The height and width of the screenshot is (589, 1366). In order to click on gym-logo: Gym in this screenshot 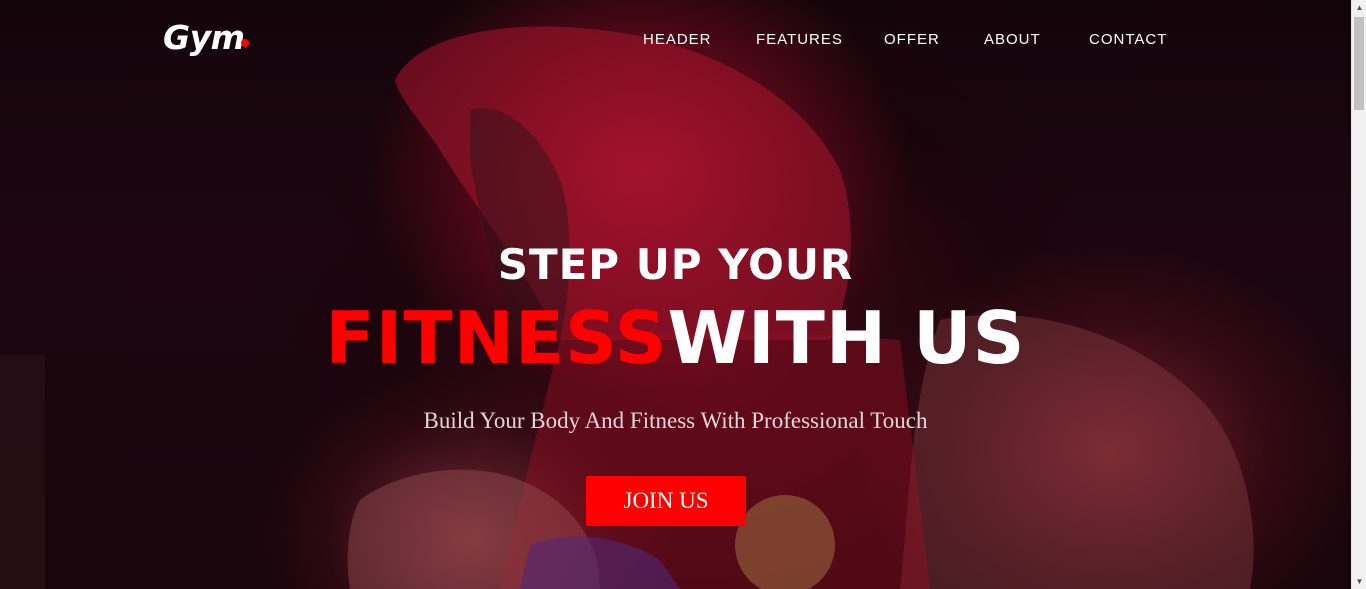, I will do `click(204, 37)`.